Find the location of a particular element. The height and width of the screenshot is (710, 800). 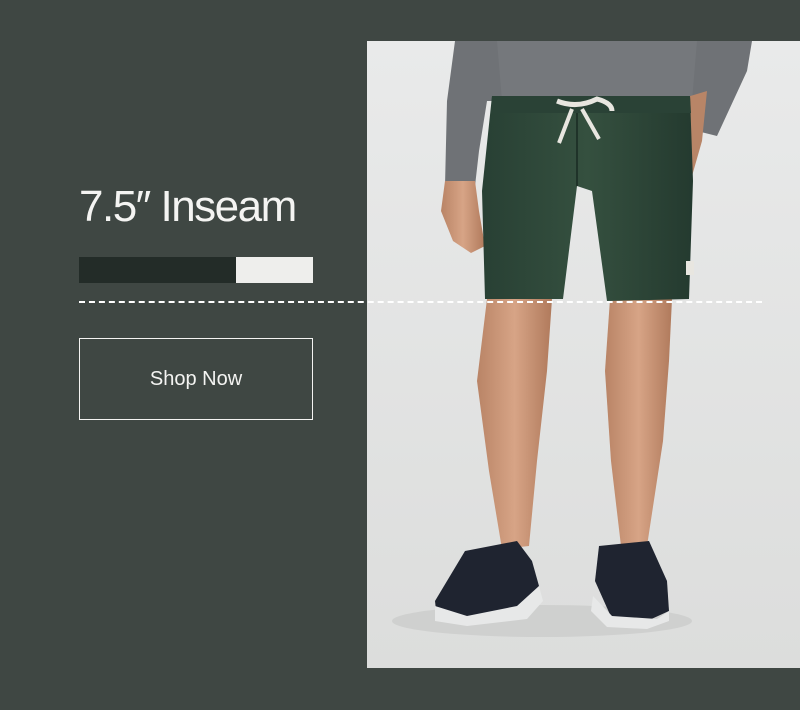

inseam-headline: 7.5″ Inseam is located at coordinates (188, 206).